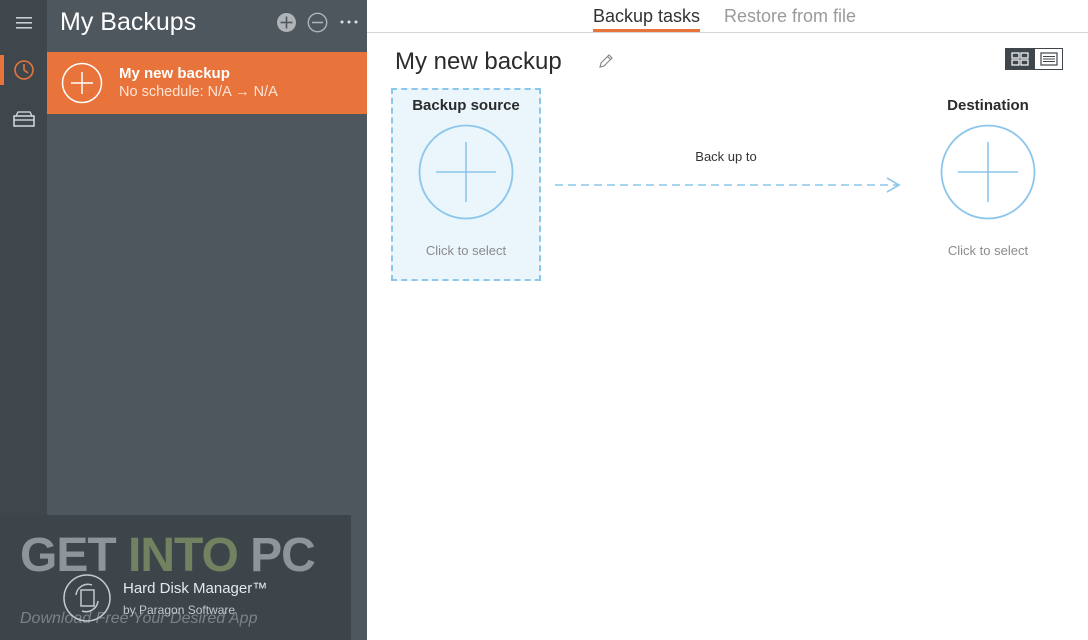 The height and width of the screenshot is (640, 1088). What do you see at coordinates (74, 555) in the screenshot?
I see `watermark-get: GET` at bounding box center [74, 555].